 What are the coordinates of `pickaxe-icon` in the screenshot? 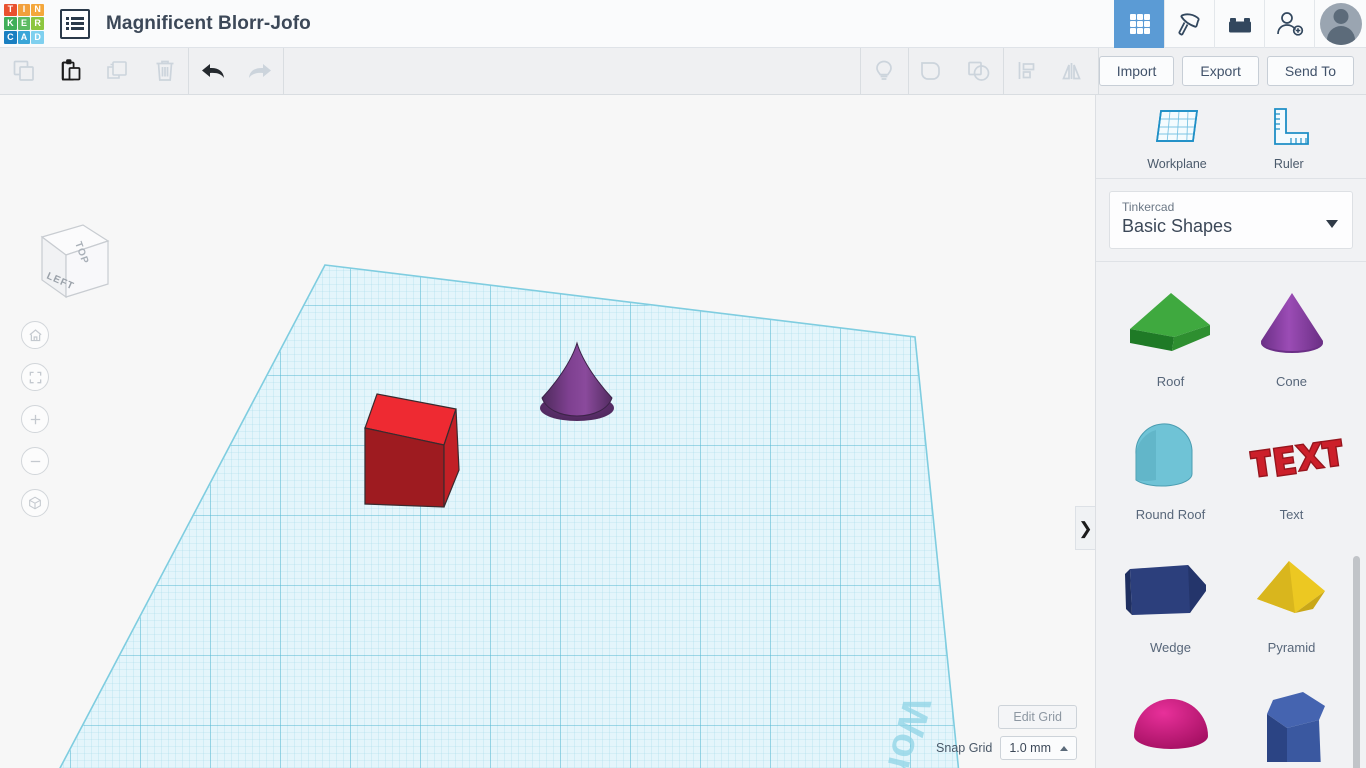 It's located at (1189, 24).